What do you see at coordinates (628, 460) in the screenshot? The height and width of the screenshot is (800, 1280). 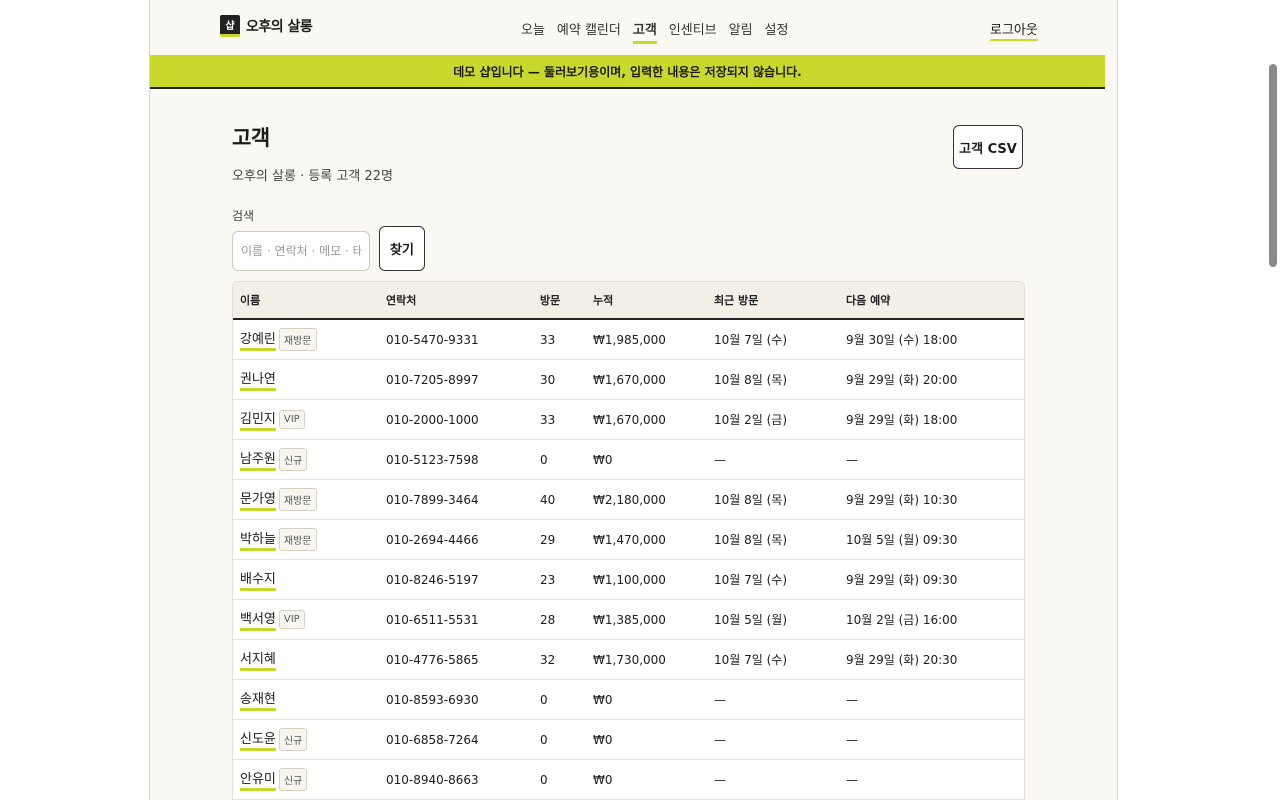 I see `table-row: 남주원 신규 010-5123-7598 0 ₩0— —` at bounding box center [628, 460].